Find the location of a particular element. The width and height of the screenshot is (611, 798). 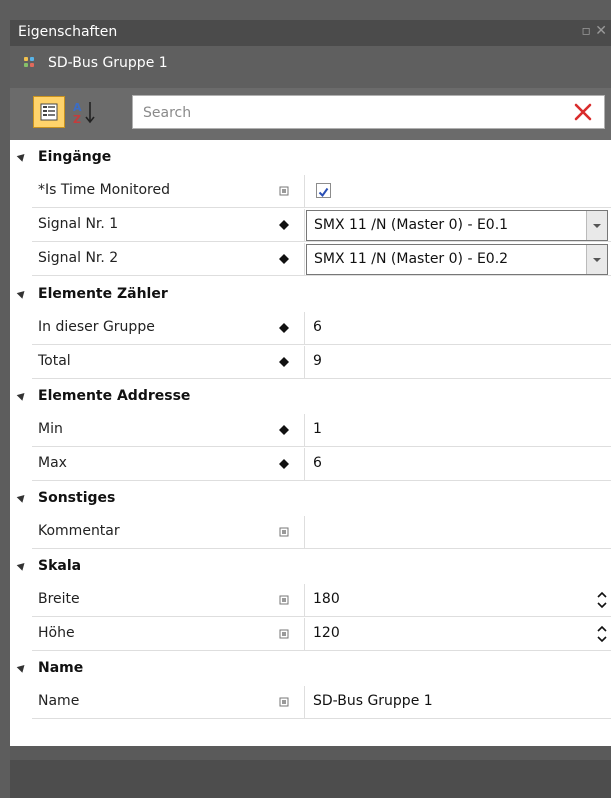

property-label: Max is located at coordinates (52, 463).